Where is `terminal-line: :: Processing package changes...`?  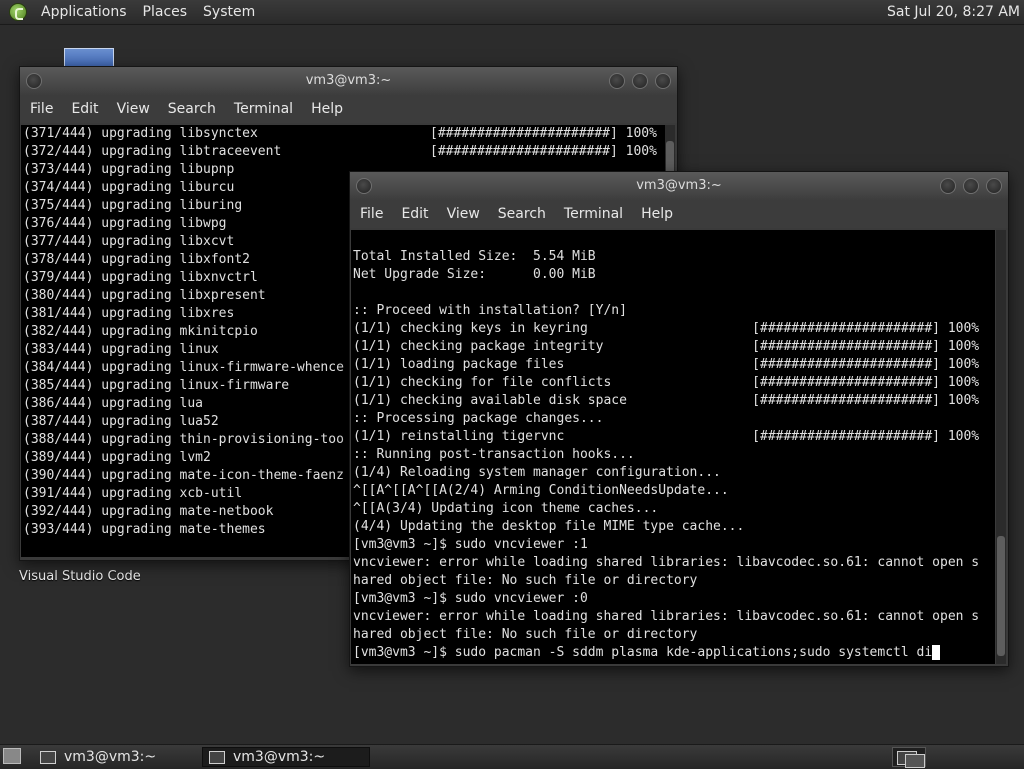
terminal-line: :: Processing package changes... is located at coordinates (478, 418).